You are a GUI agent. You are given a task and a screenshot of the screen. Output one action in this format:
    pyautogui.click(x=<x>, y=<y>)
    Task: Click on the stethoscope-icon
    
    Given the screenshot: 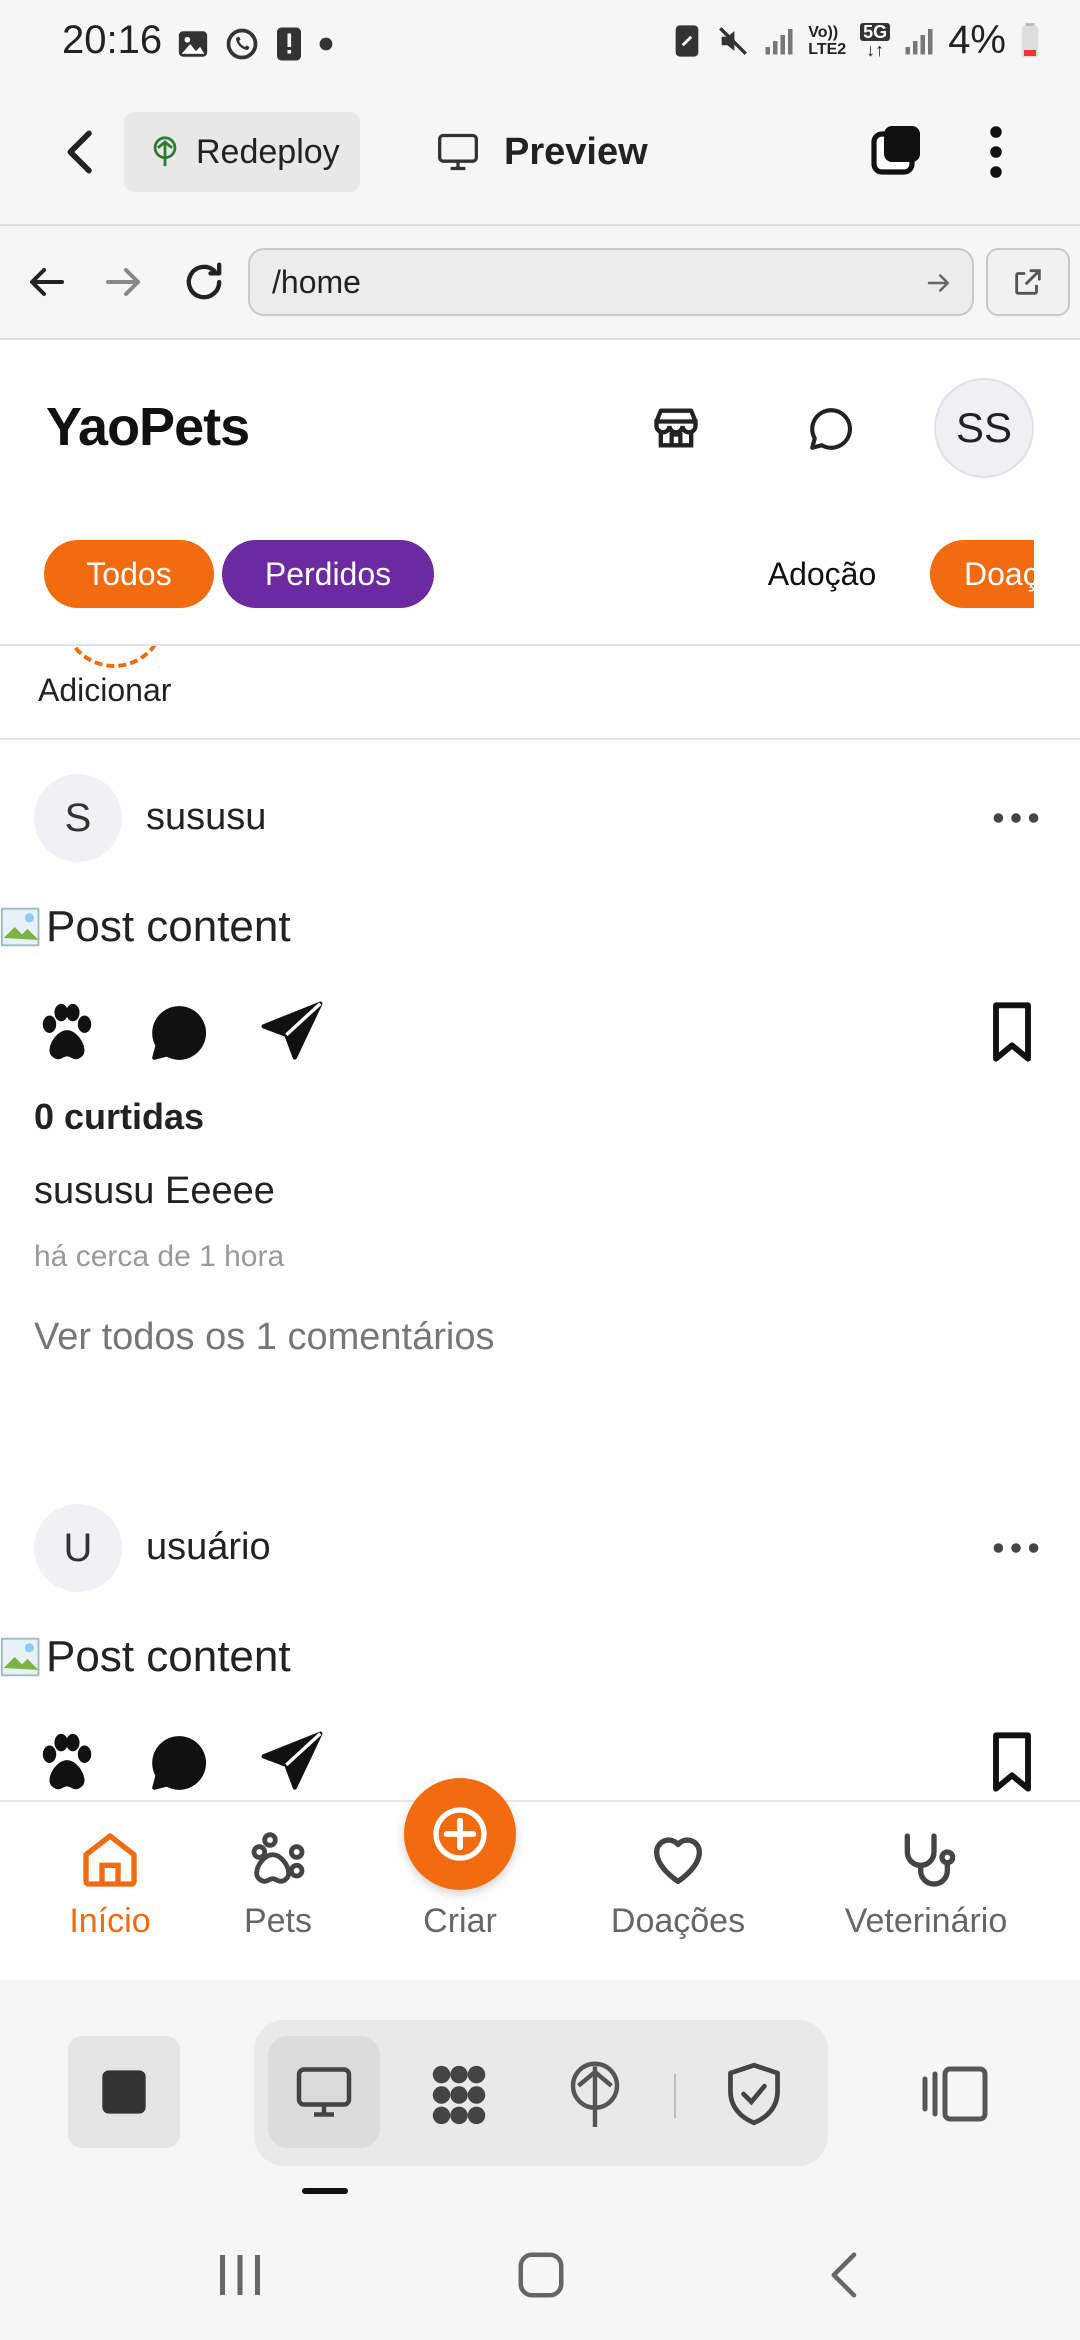 What is the action you would take?
    pyautogui.click(x=930, y=1860)
    